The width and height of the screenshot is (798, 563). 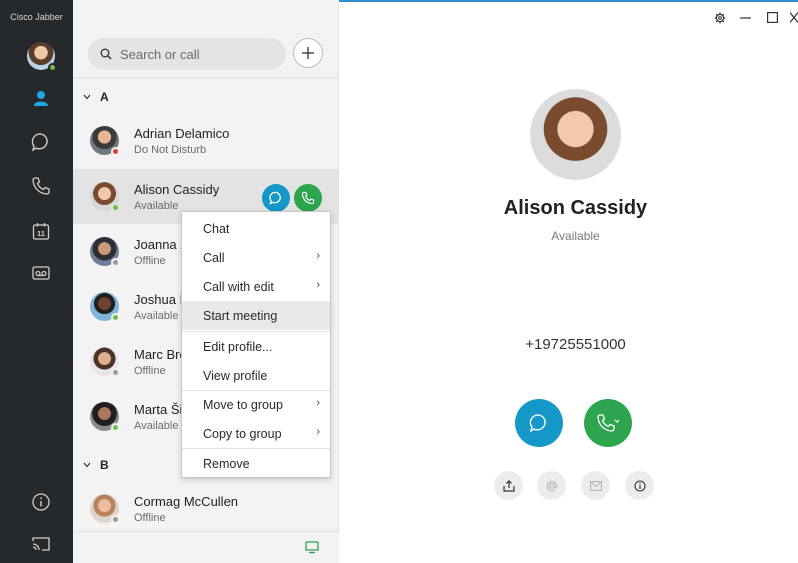 I want to click on email-button, so click(x=595, y=485).